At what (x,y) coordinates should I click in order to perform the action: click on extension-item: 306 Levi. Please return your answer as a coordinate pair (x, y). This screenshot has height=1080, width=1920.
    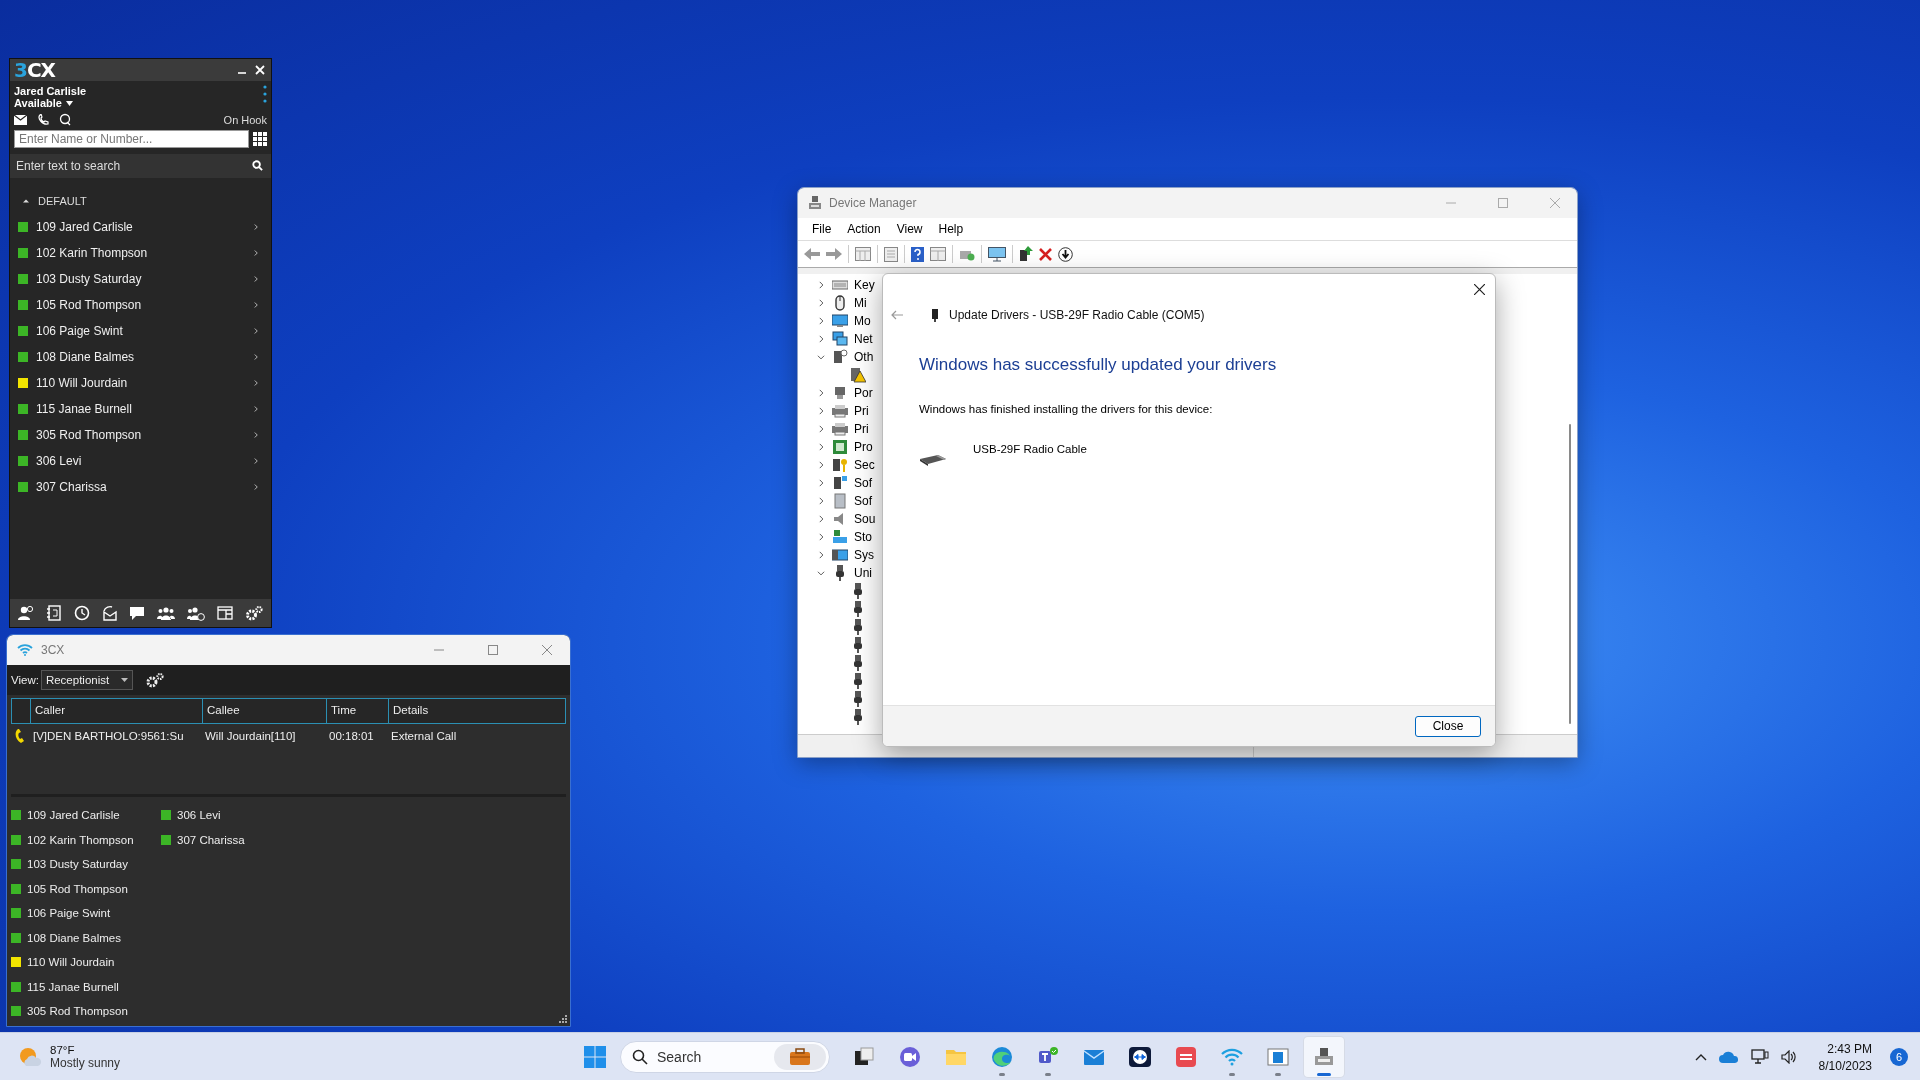
    Looking at the image, I should click on (236, 815).